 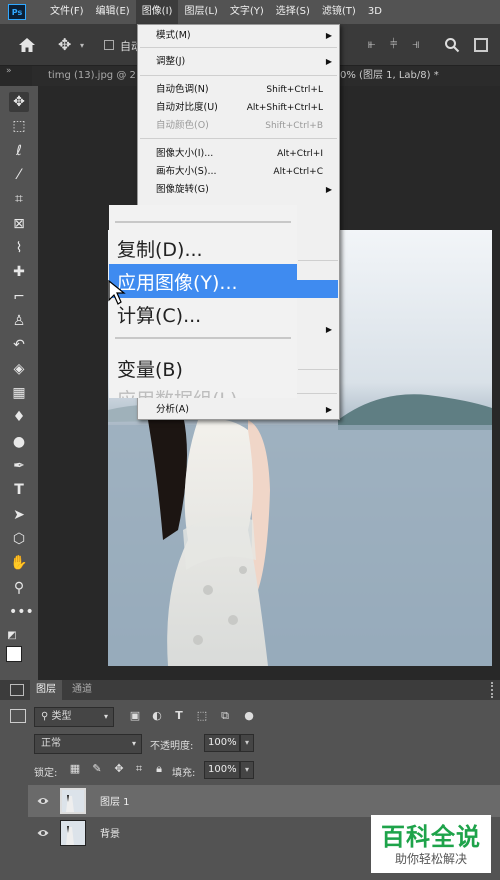 What do you see at coordinates (222, 770) in the screenshot?
I see `fill-input: 100%` at bounding box center [222, 770].